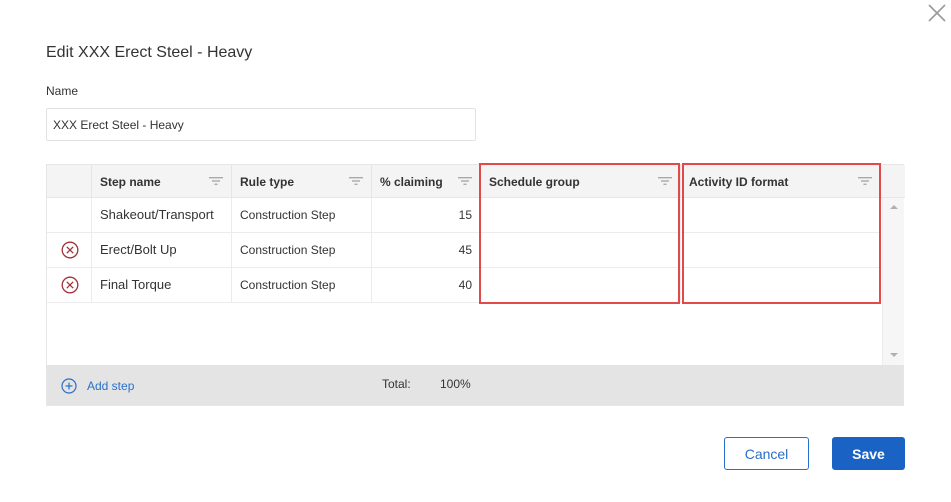  What do you see at coordinates (534, 182) in the screenshot?
I see `column-header-label: Schedule group` at bounding box center [534, 182].